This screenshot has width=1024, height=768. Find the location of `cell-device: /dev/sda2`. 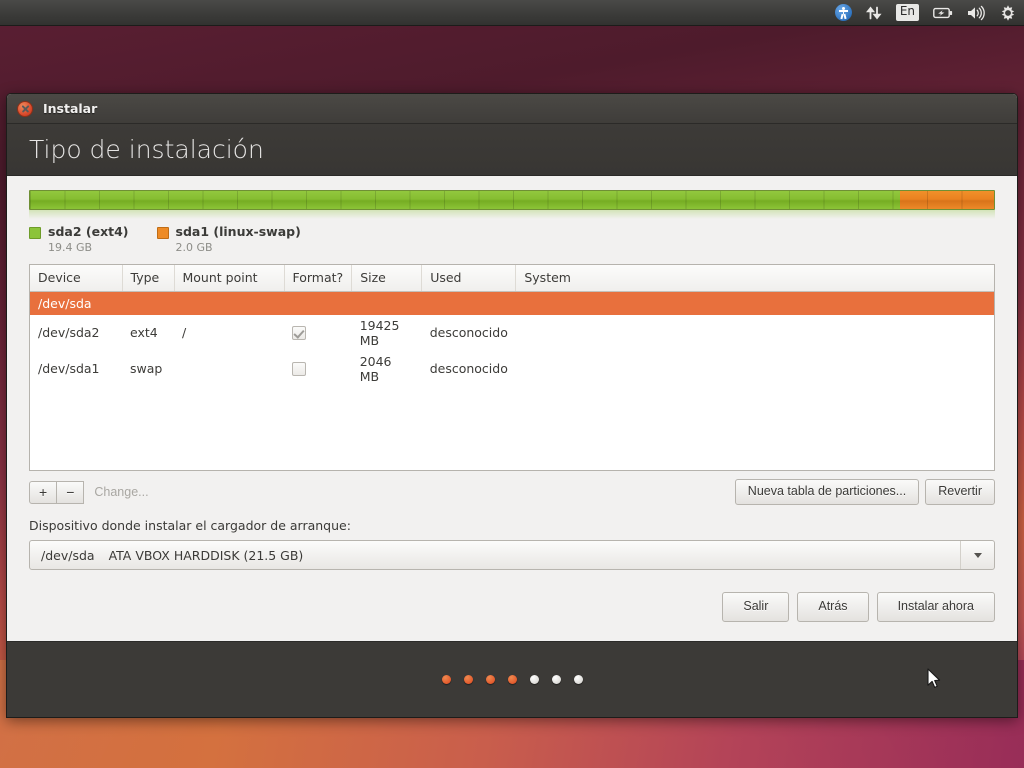

cell-device: /dev/sda2 is located at coordinates (69, 332).